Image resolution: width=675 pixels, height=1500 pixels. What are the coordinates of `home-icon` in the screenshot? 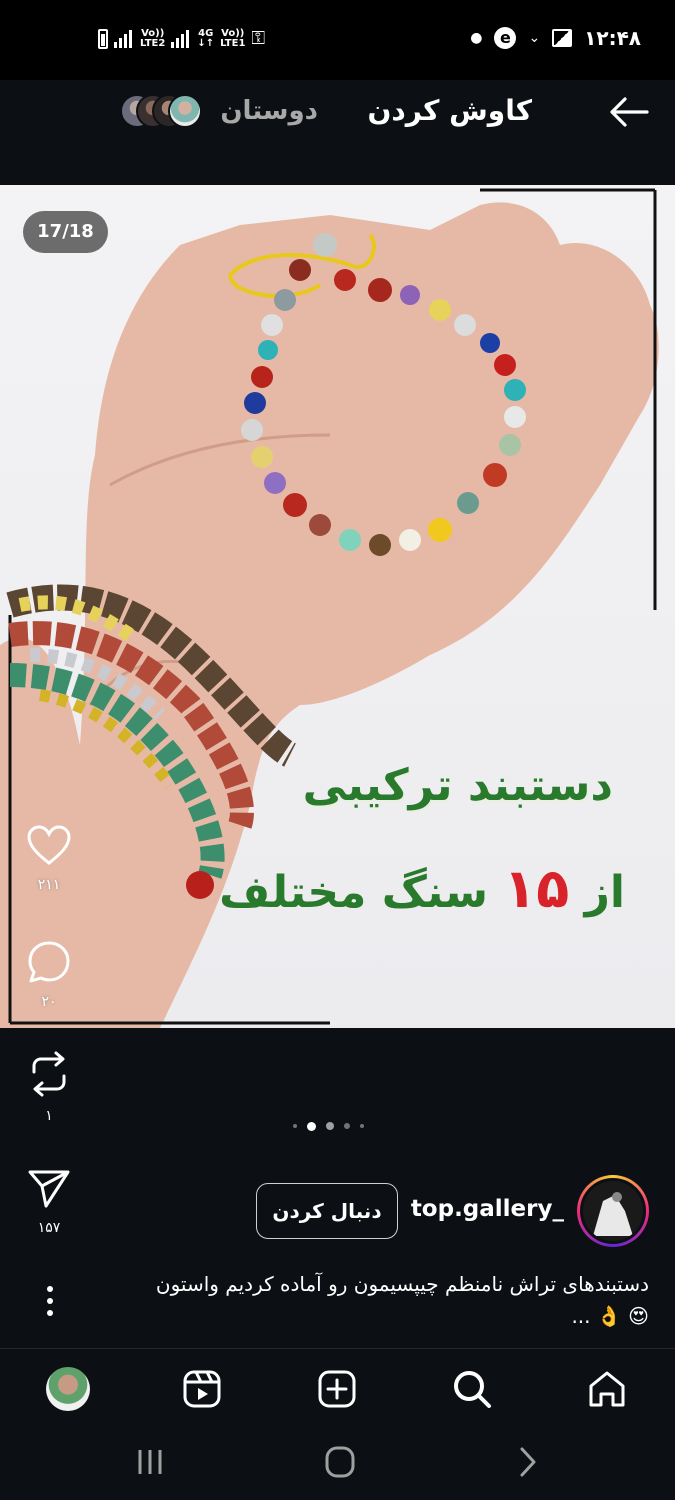 It's located at (607, 1389).